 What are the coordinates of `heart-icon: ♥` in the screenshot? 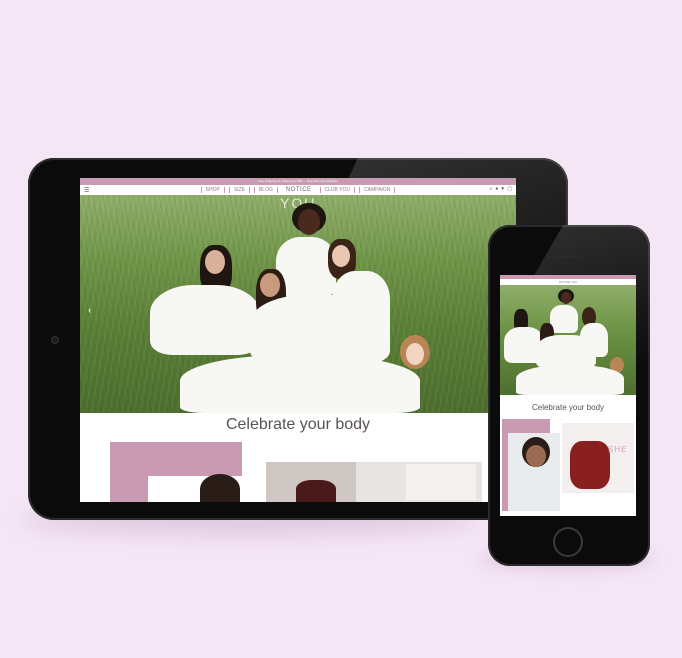 It's located at (502, 189).